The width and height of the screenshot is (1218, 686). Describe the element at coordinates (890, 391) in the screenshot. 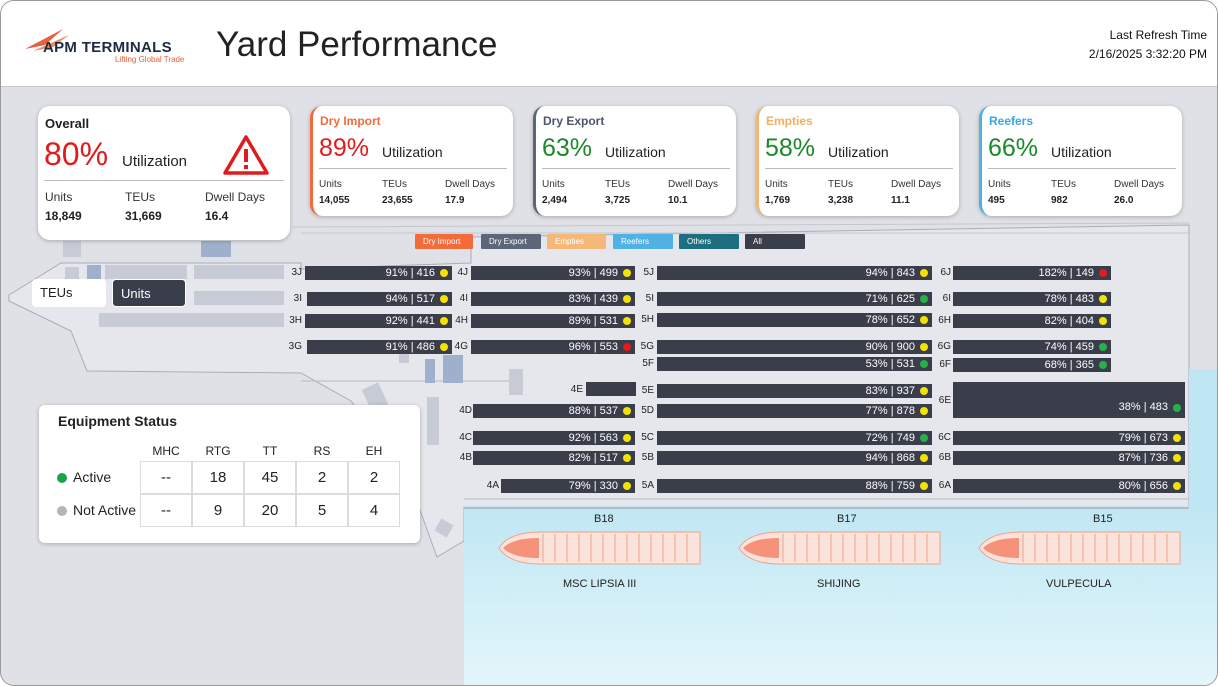

I see `block-utilization-text: 83% | 937` at that location.